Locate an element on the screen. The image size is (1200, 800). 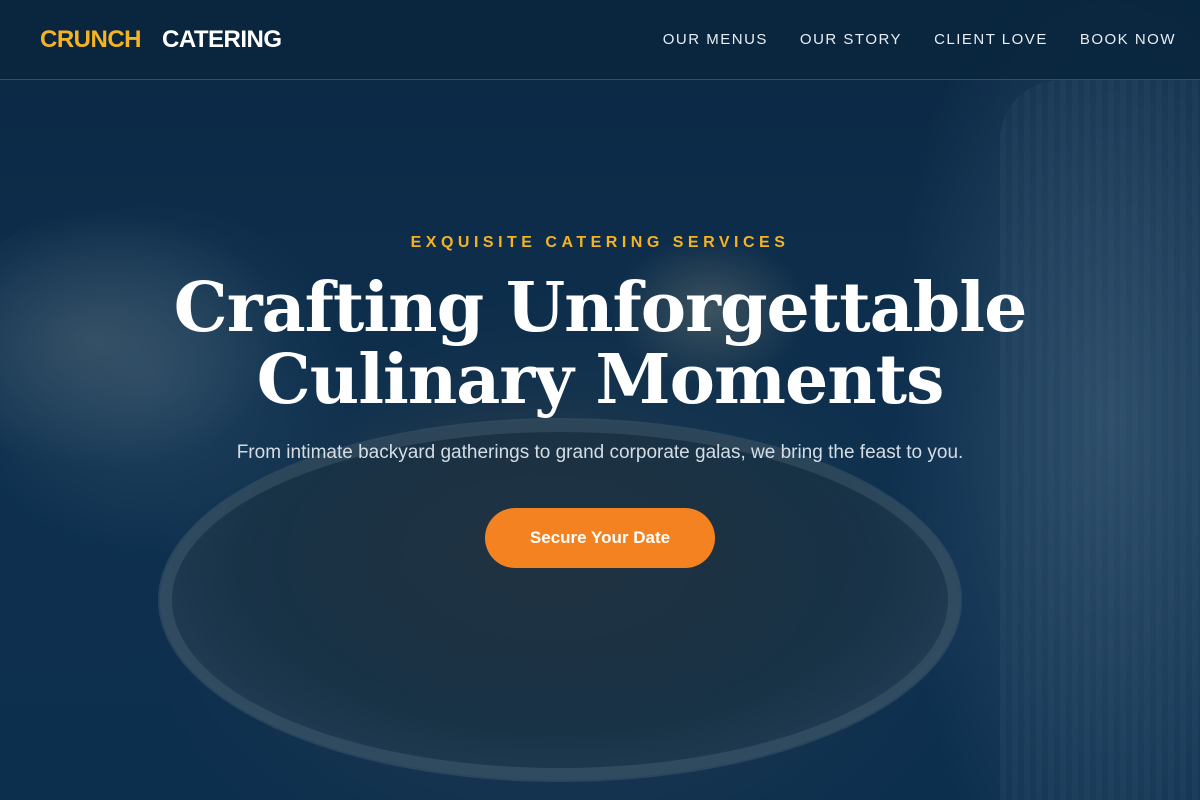
logo-word-catering: CATERING is located at coordinates (222, 39).